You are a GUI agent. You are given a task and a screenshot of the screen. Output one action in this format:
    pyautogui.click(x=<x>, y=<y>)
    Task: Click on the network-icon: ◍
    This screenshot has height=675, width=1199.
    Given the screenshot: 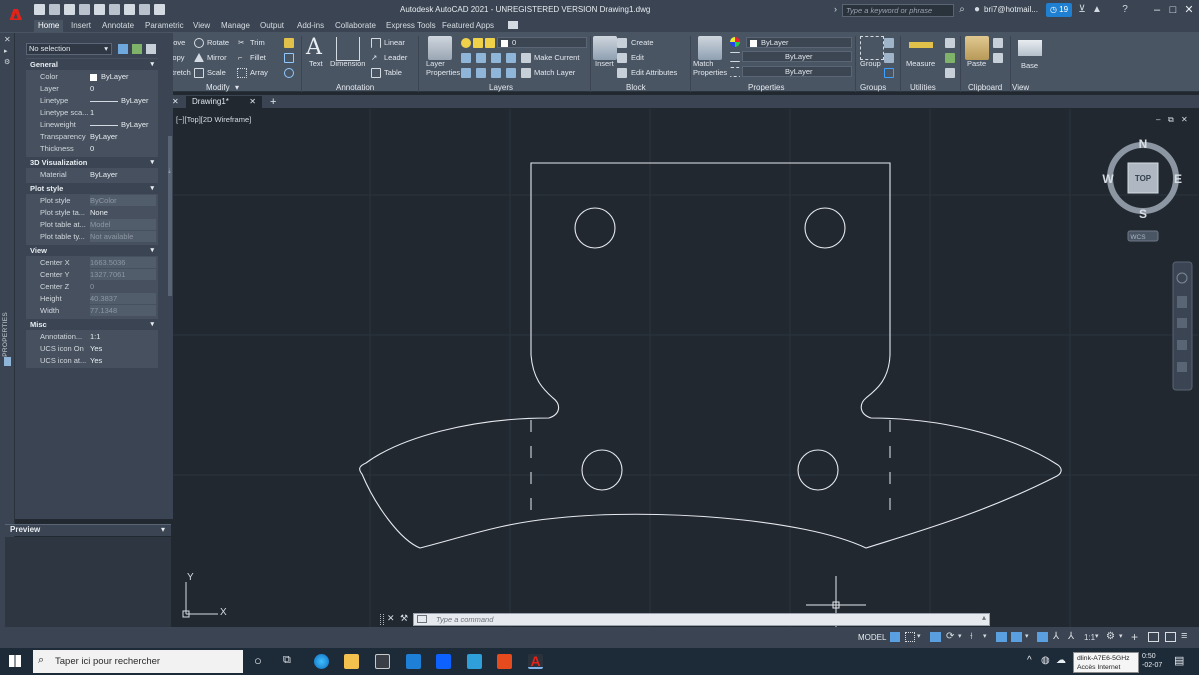 What is the action you would take?
    pyautogui.click(x=1045, y=660)
    